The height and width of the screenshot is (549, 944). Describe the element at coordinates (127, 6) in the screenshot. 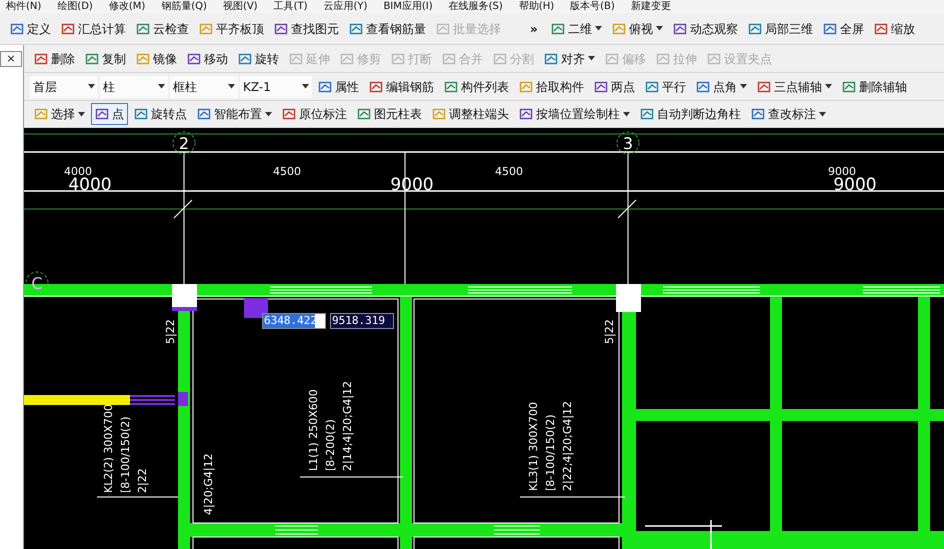

I see `menu-item: 修改(M)` at that location.